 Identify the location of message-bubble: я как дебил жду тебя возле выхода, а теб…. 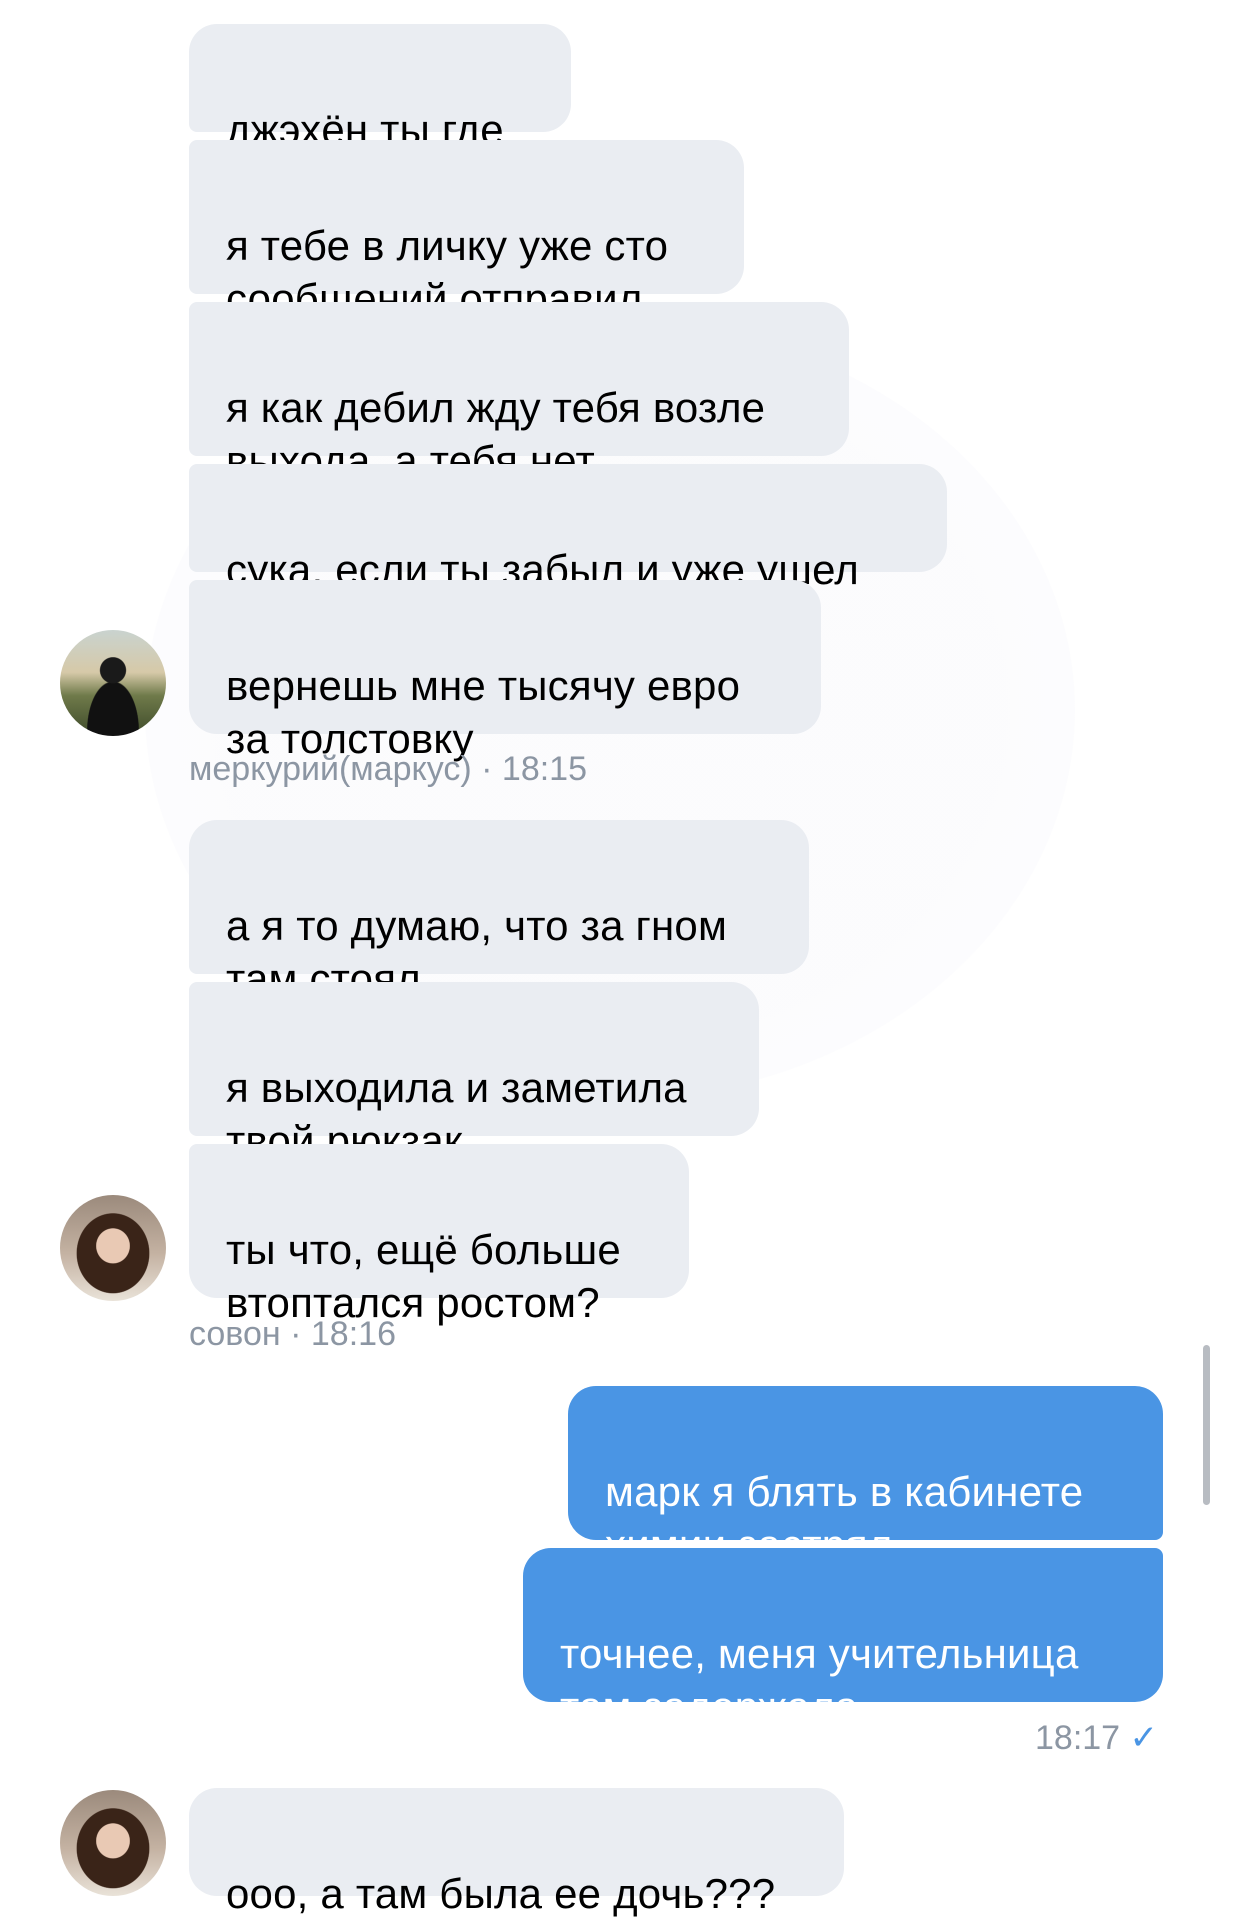
(519, 393).